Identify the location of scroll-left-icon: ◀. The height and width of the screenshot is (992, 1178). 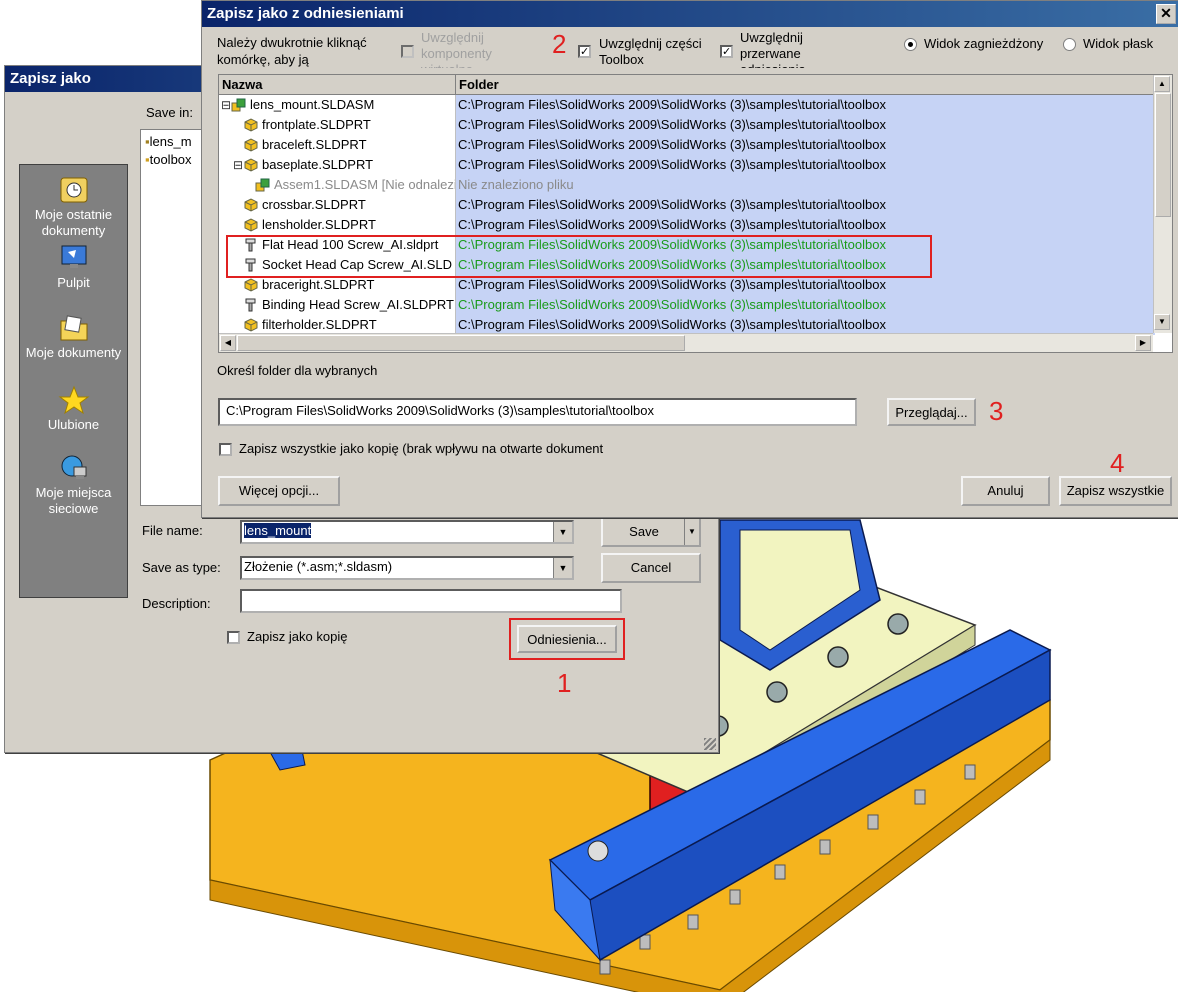
(228, 343).